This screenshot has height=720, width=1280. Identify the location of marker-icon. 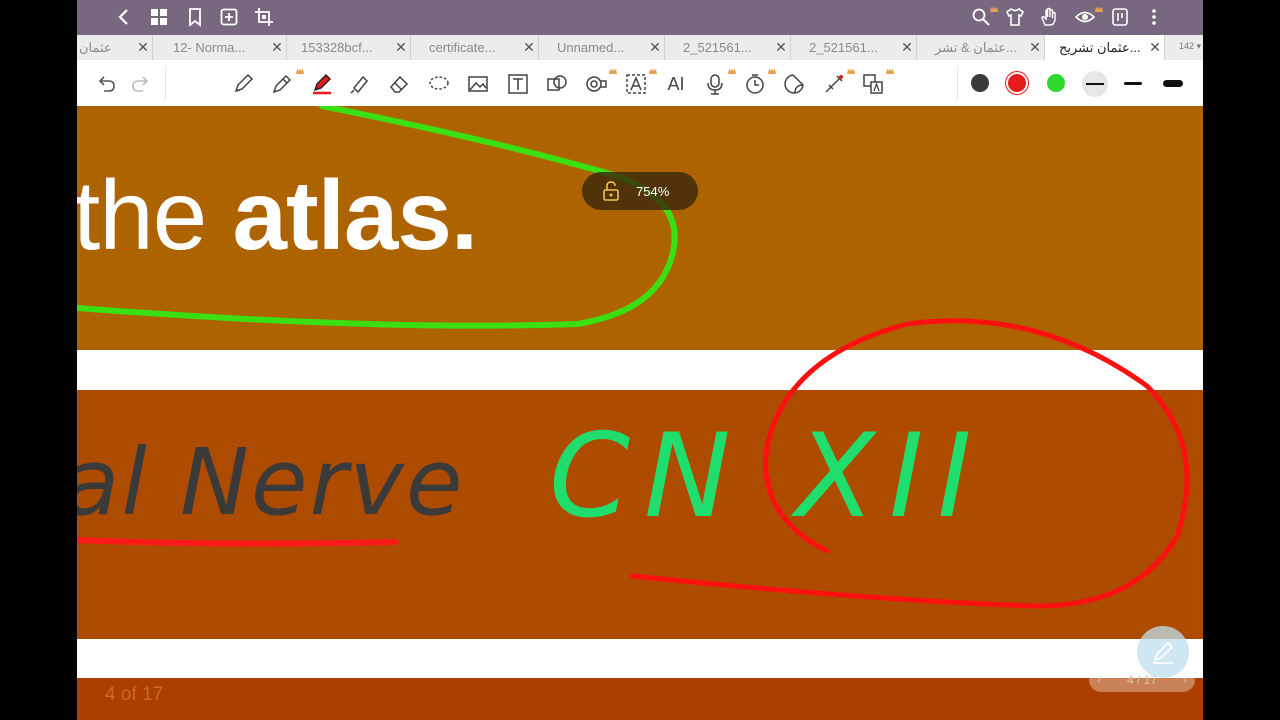
(322, 84).